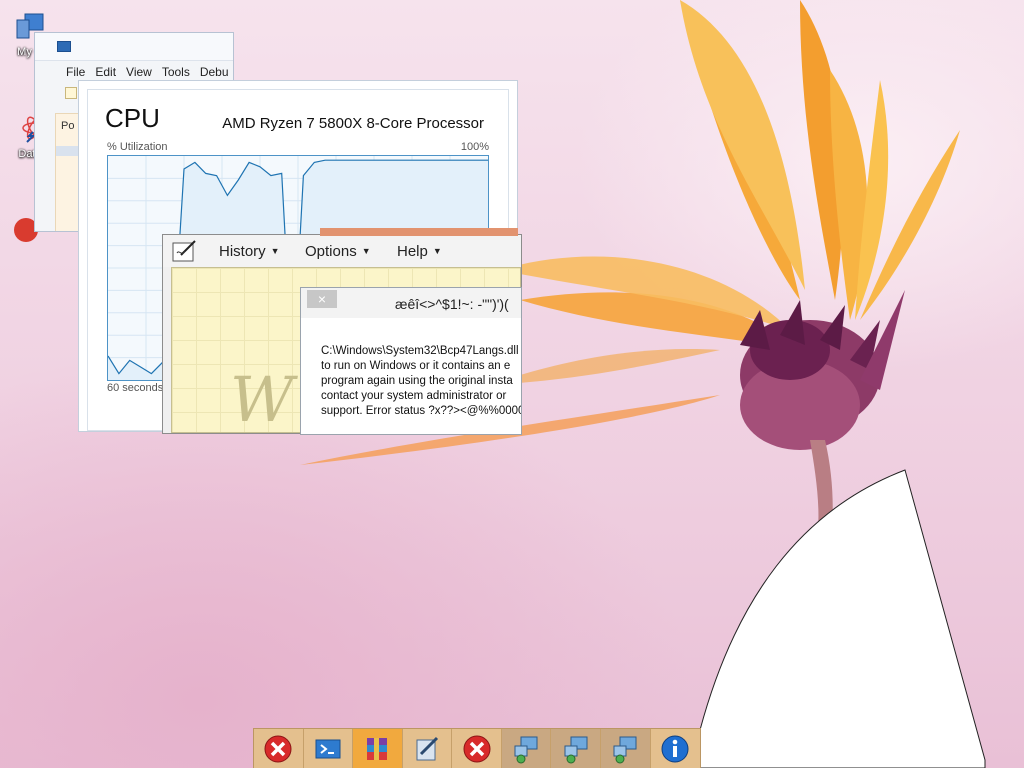  I want to click on taskbar-button-winrar, so click(378, 748).